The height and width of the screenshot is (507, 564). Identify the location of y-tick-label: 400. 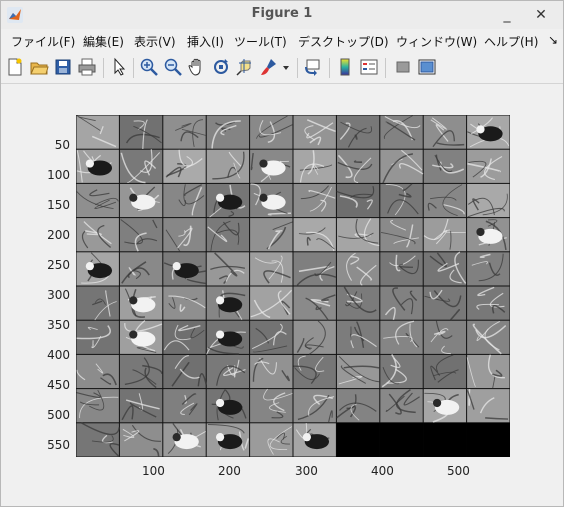
(58, 355).